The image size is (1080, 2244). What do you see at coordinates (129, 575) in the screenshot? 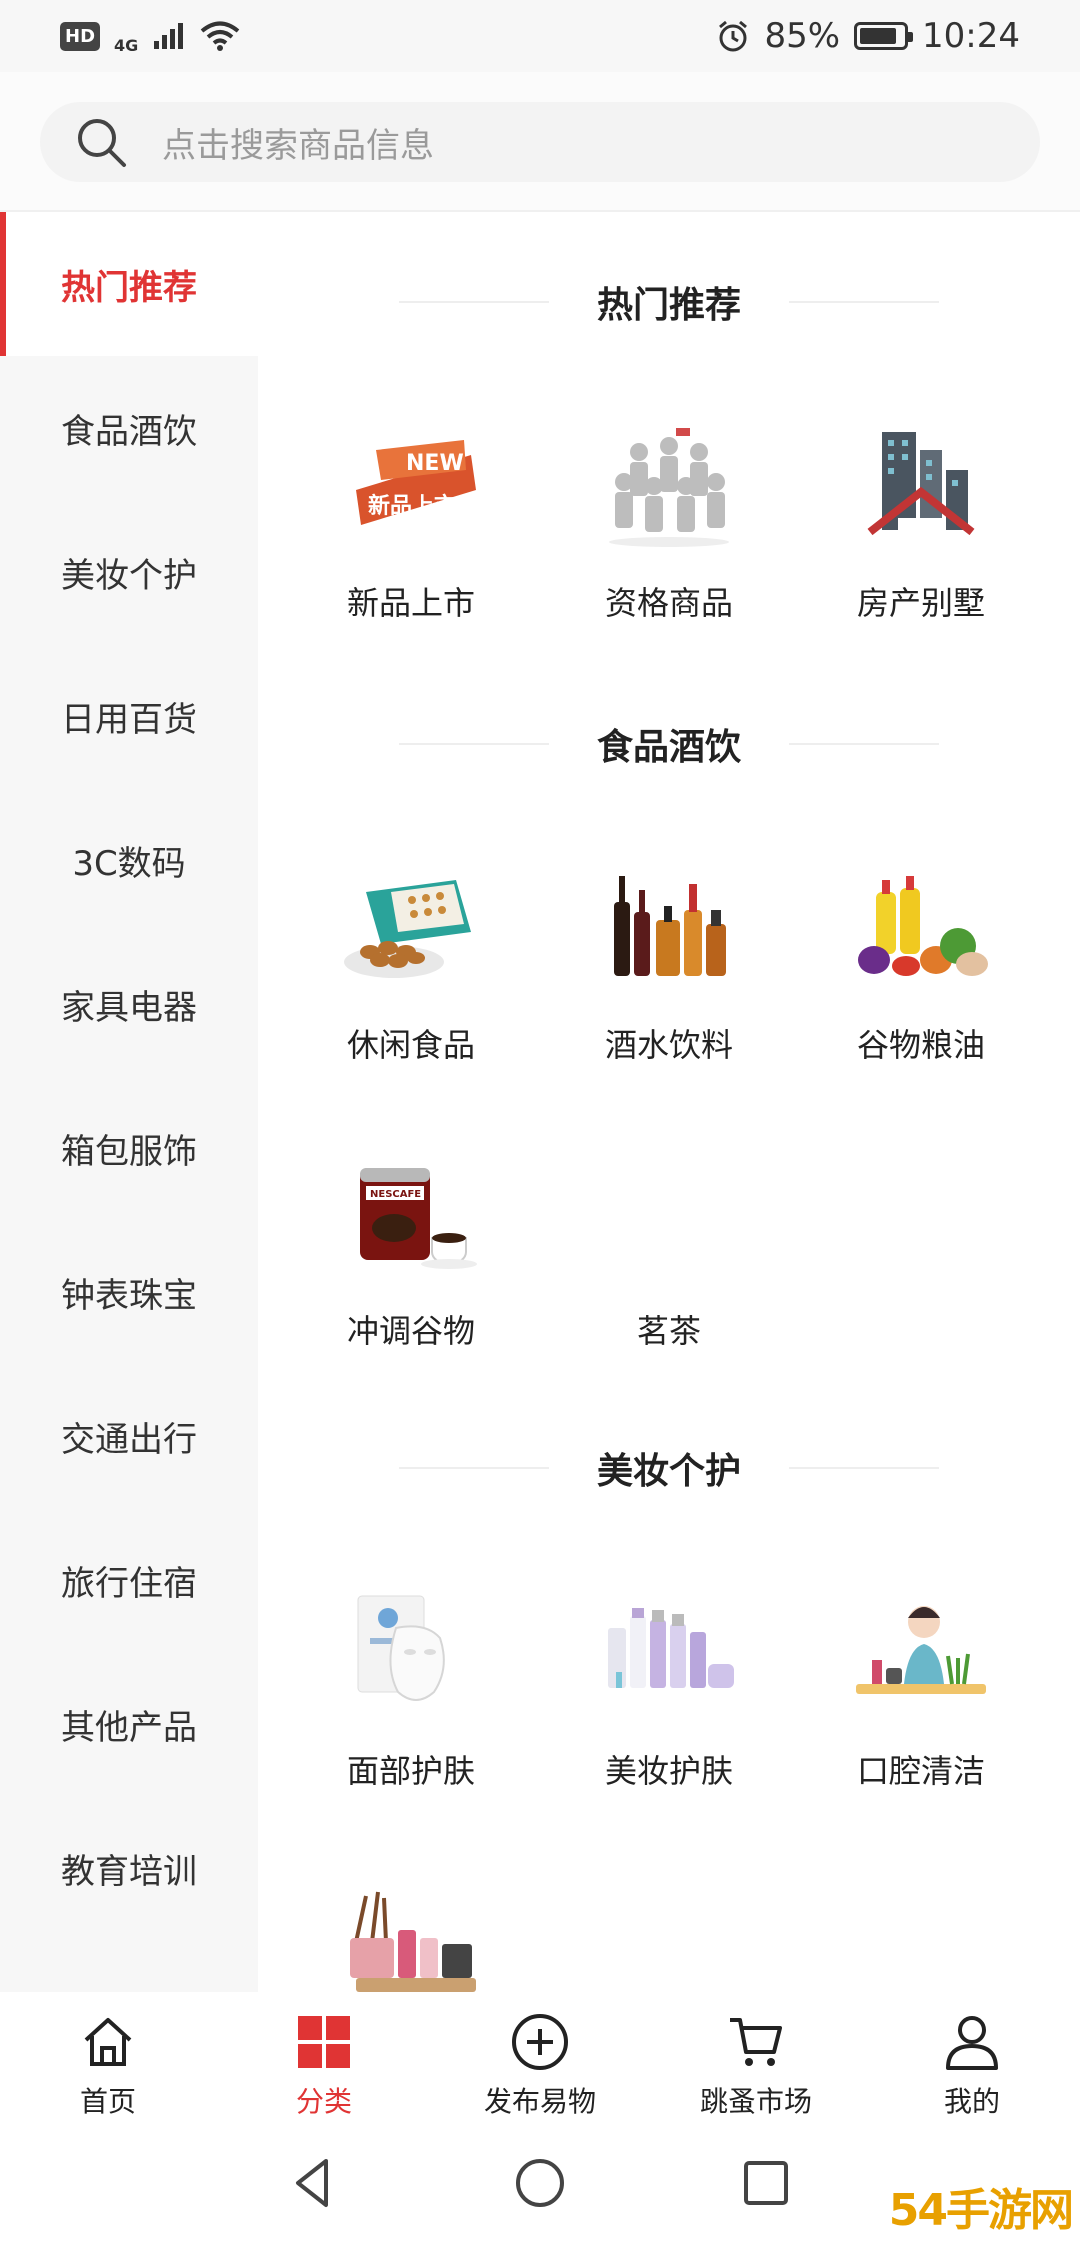
I see `sidebar-item-label: 美妆个护` at bounding box center [129, 575].